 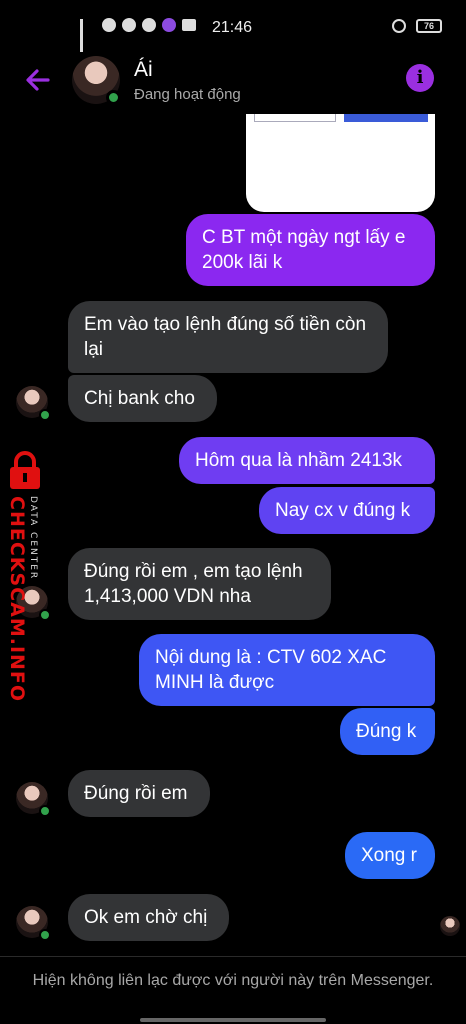 I want to click on message-outgoing: C BT một ngày ngt lấy e 200k lãi k, so click(x=310, y=250).